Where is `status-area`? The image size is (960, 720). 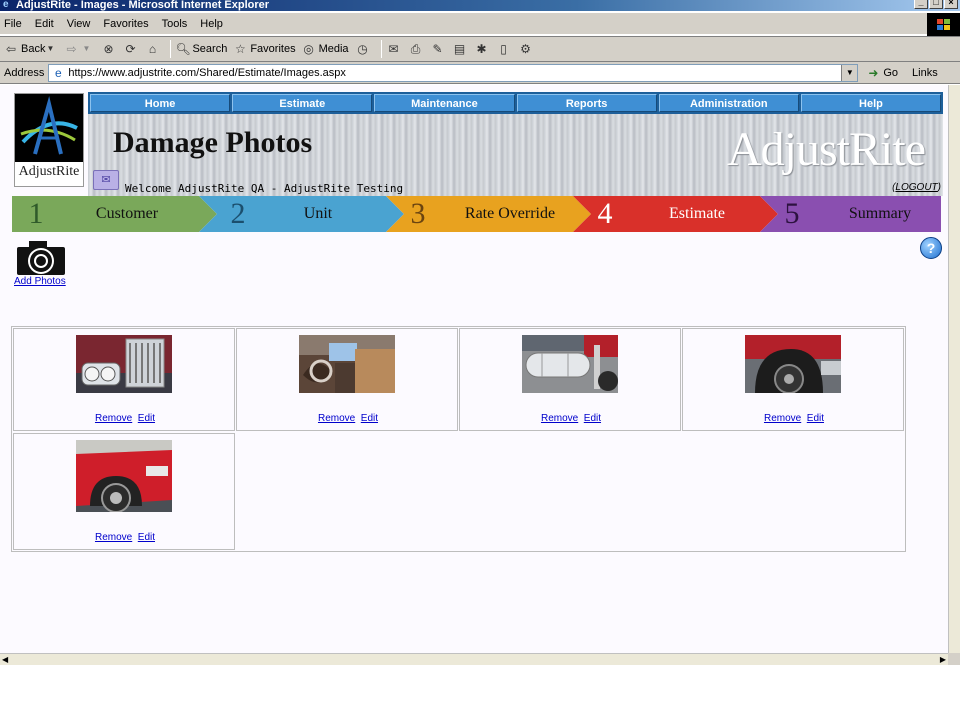
status-area is located at coordinates (480, 692).